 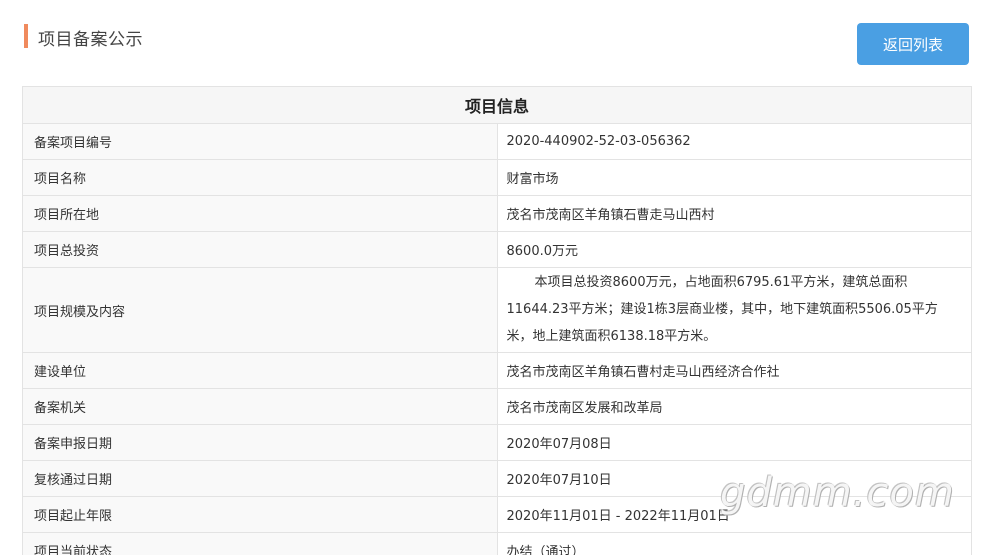 What do you see at coordinates (734, 543) in the screenshot?
I see `row-value-status: 办结（通过）` at bounding box center [734, 543].